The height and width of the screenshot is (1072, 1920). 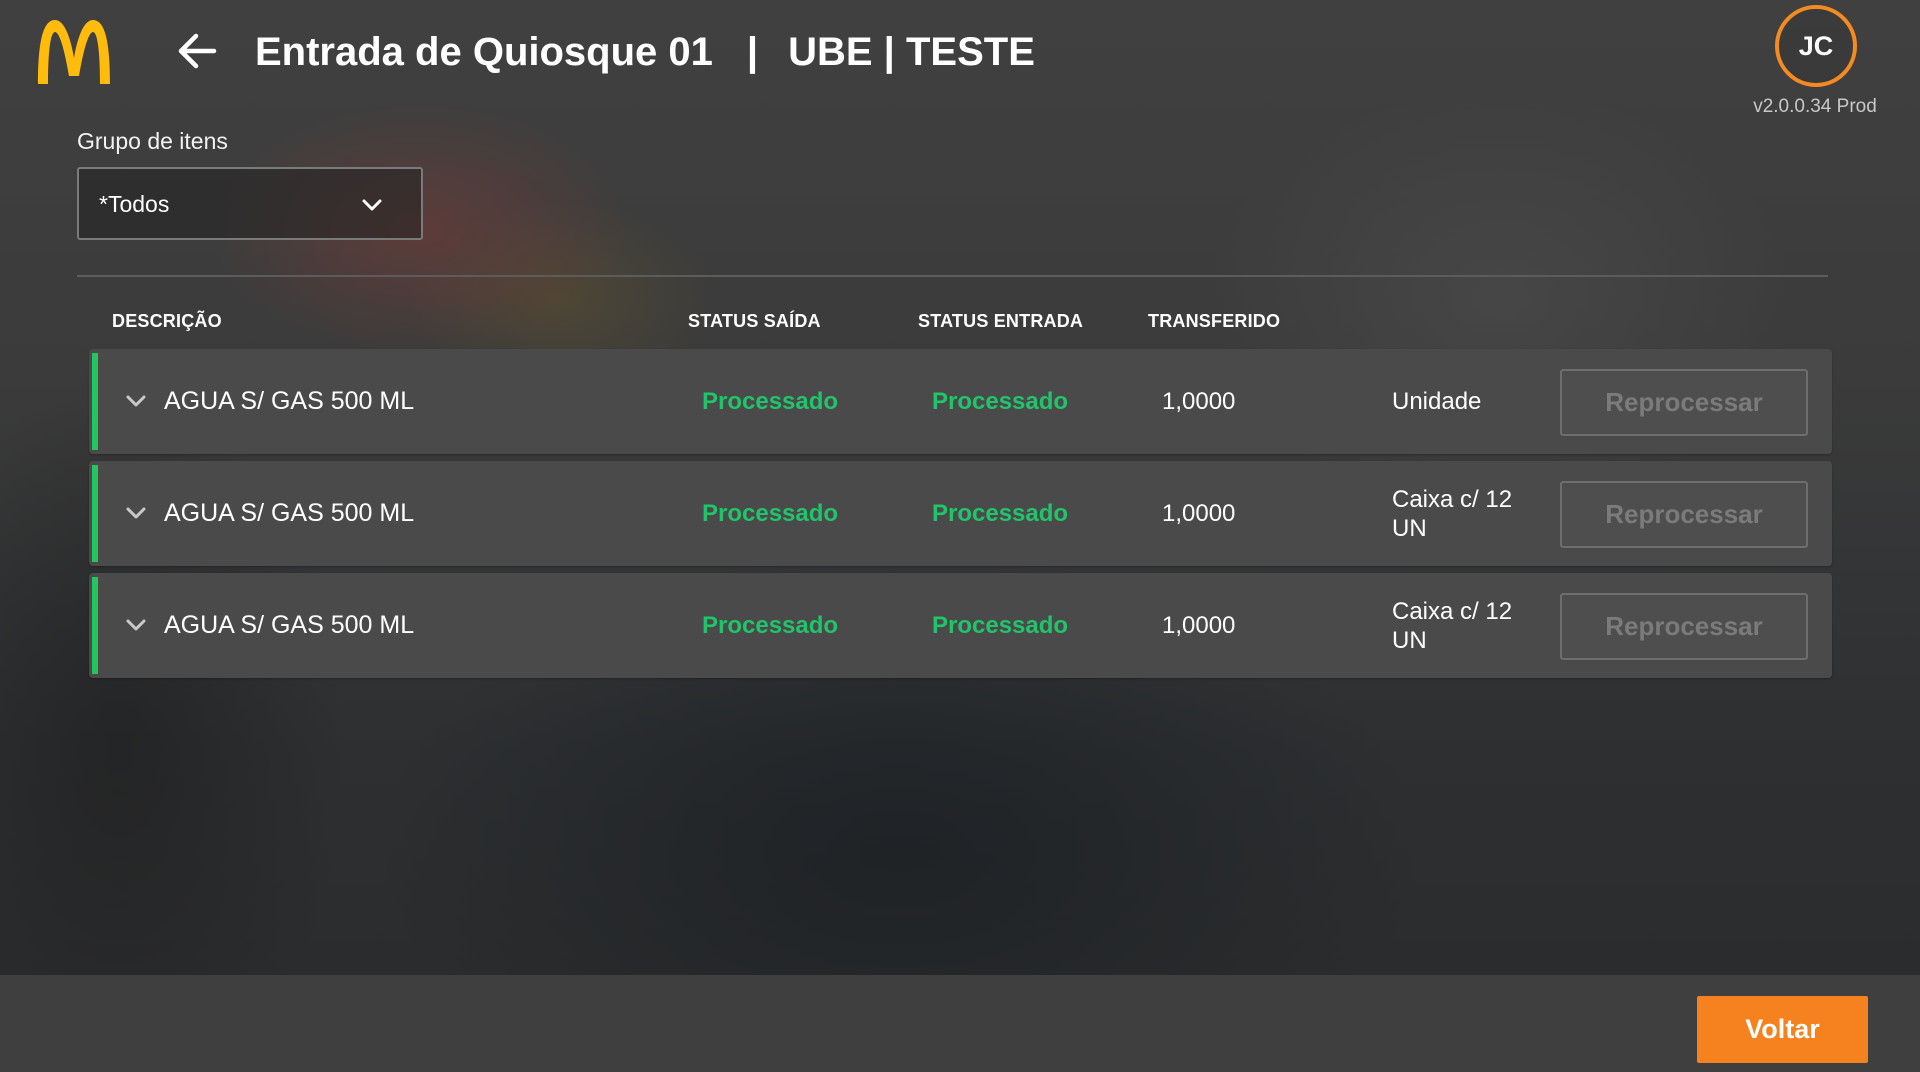 I want to click on back-button: Voltar, so click(x=1782, y=1029).